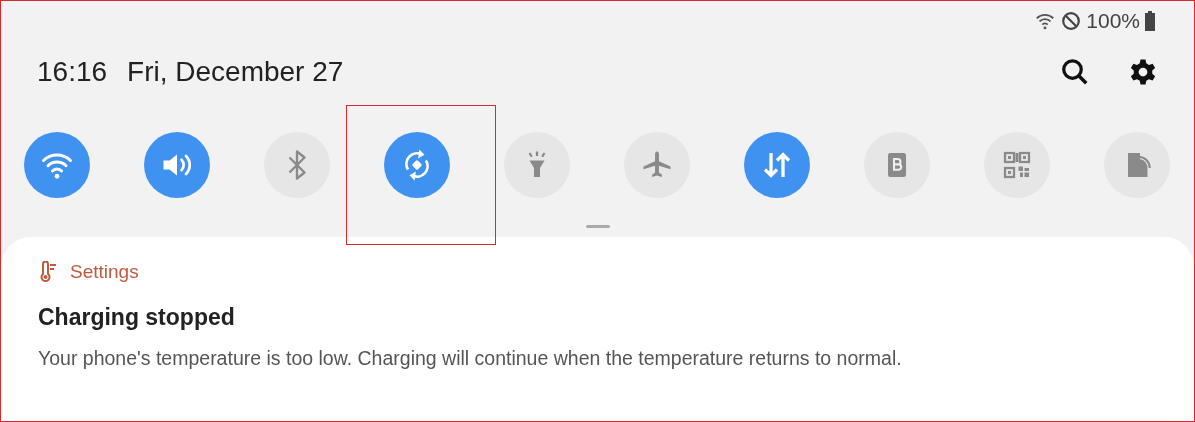  What do you see at coordinates (49, 272) in the screenshot?
I see `thermometer-icon` at bounding box center [49, 272].